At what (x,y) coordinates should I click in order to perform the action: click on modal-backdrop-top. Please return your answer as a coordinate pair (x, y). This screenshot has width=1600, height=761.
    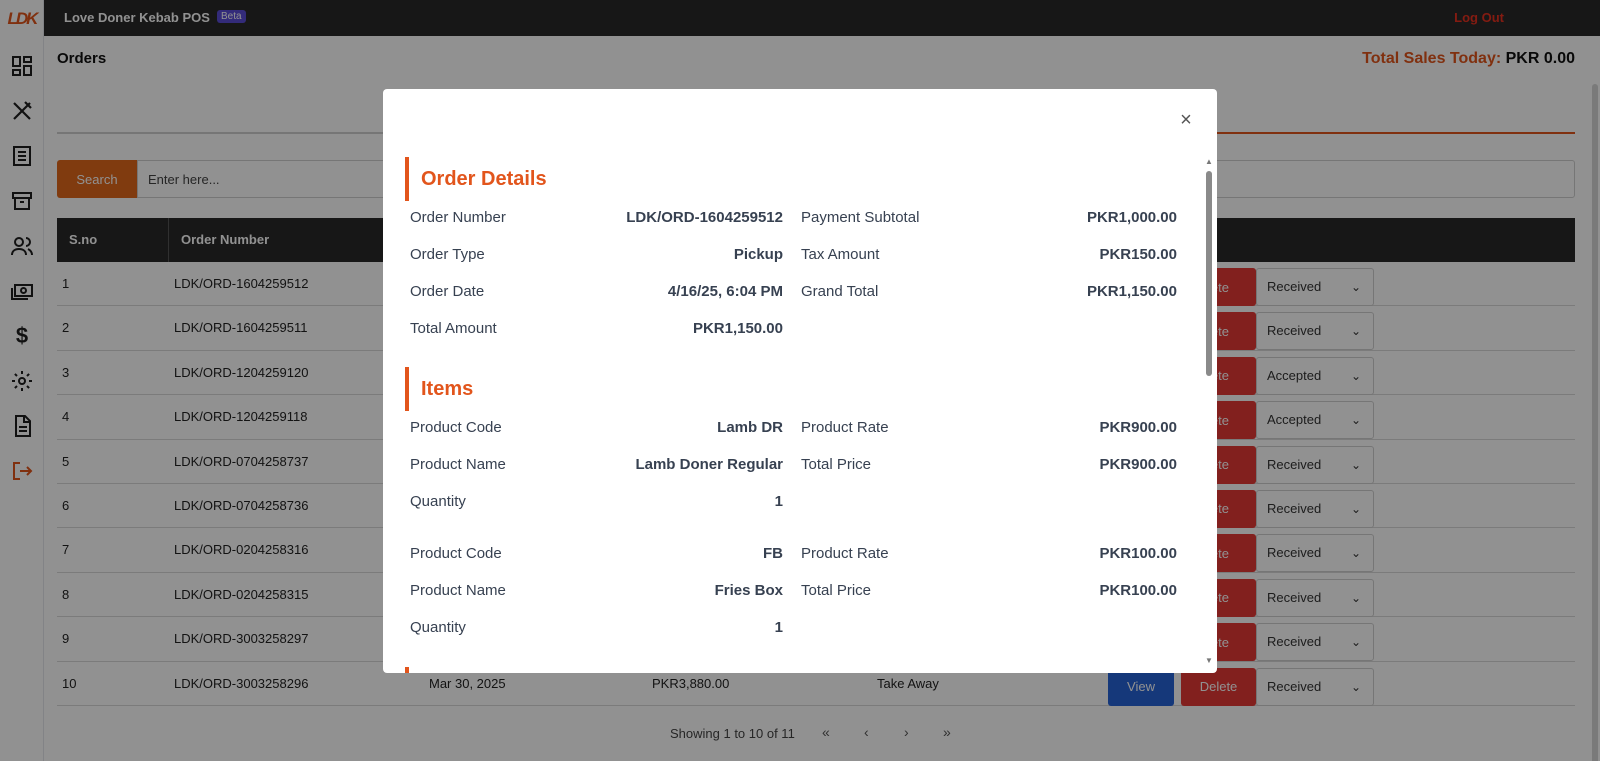
    Looking at the image, I should click on (822, 18).